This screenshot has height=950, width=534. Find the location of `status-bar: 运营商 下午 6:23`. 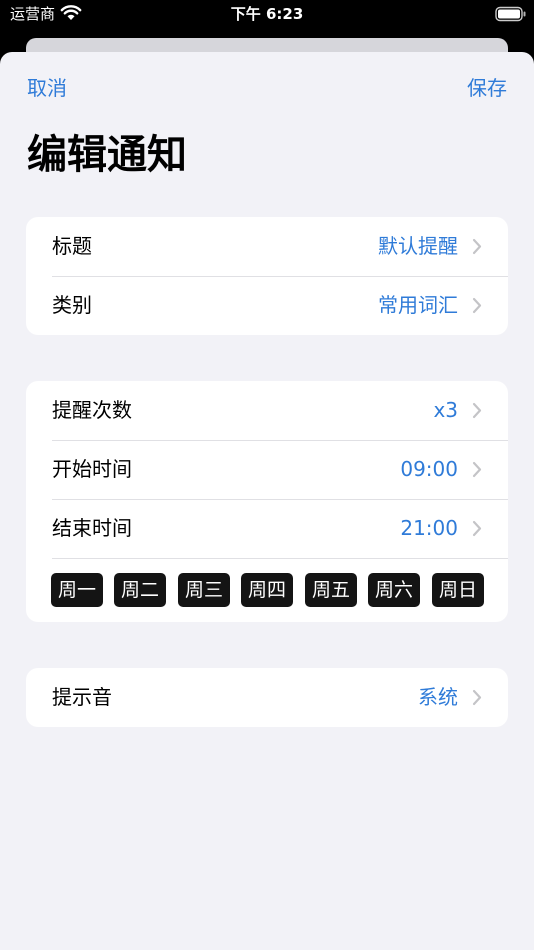

status-bar: 运营商 下午 6:23 is located at coordinates (267, 15).